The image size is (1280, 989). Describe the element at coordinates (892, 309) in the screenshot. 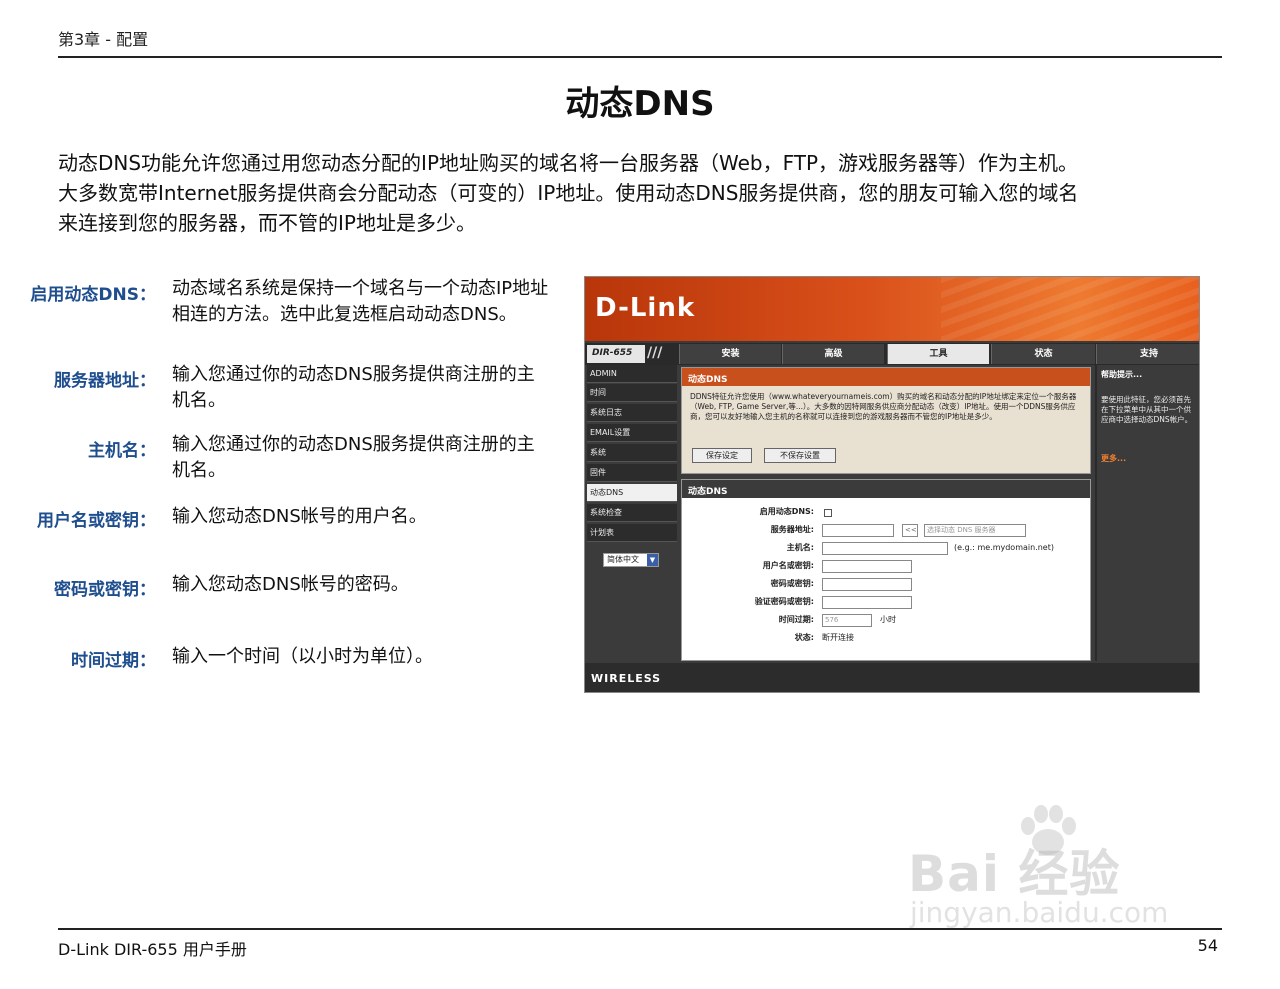

I see `router-banner: D-Link` at that location.